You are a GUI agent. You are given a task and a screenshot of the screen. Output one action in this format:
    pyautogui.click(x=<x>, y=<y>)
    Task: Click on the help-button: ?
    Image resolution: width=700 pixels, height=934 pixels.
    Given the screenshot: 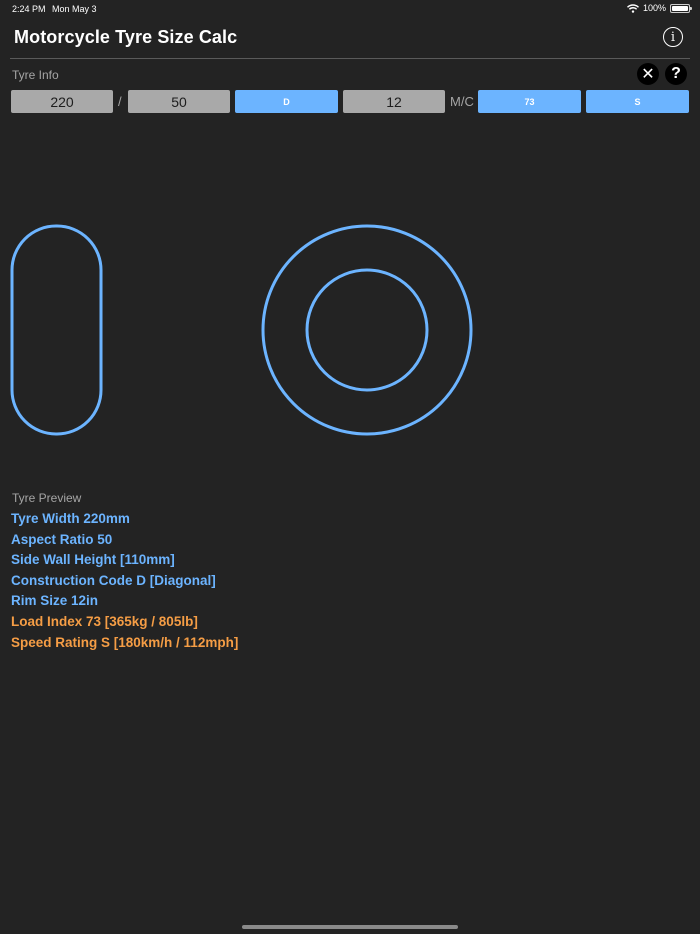 What is the action you would take?
    pyautogui.click(x=676, y=74)
    